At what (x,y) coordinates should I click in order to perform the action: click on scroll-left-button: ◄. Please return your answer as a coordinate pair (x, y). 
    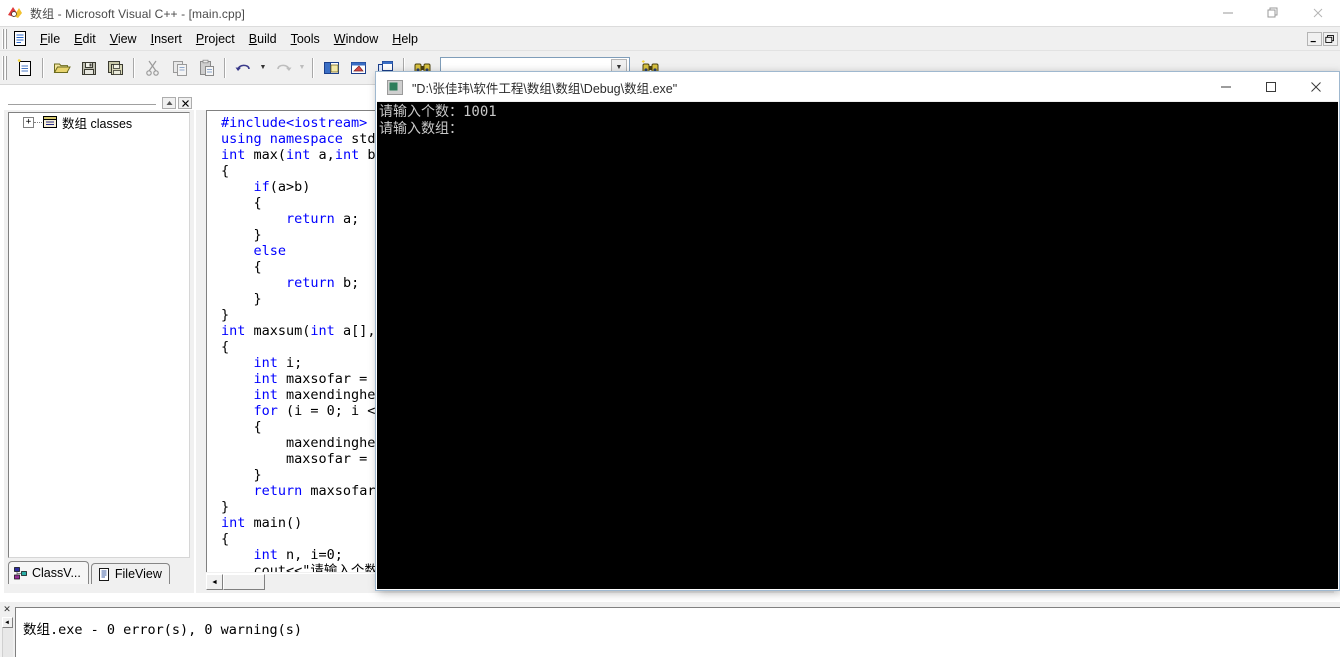
    Looking at the image, I should click on (214, 582).